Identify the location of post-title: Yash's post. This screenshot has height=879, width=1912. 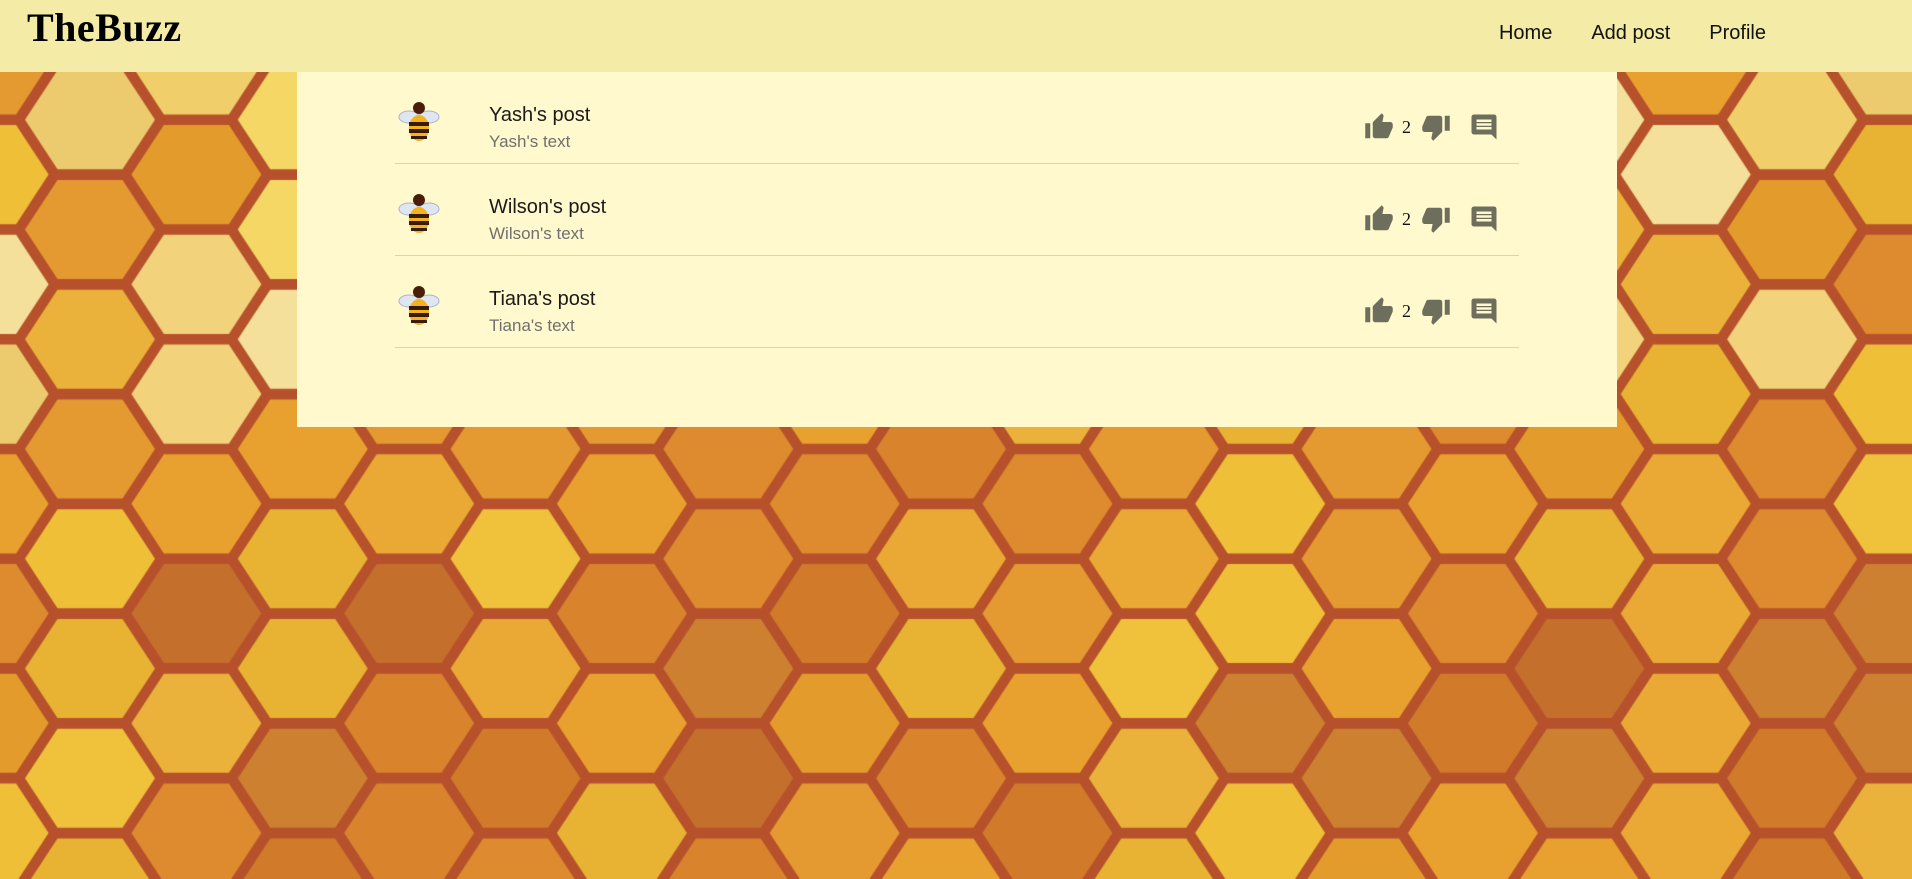
(540, 115).